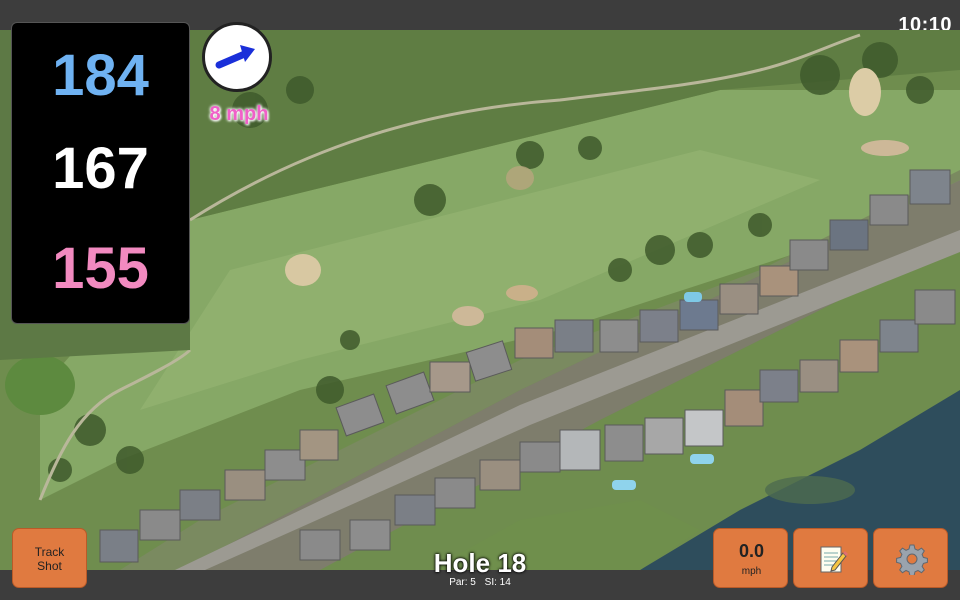  I want to click on track-shot-label-line2: Shot, so click(49, 566).